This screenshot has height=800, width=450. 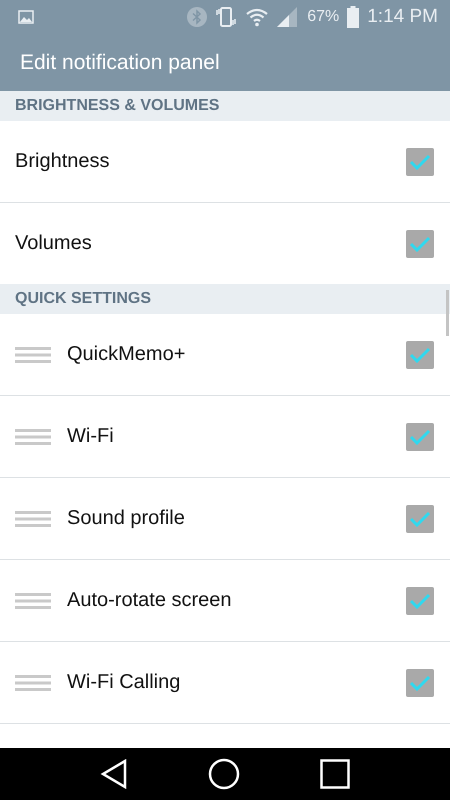 What do you see at coordinates (120, 62) in the screenshot?
I see `screen-title: Edit notification panel` at bounding box center [120, 62].